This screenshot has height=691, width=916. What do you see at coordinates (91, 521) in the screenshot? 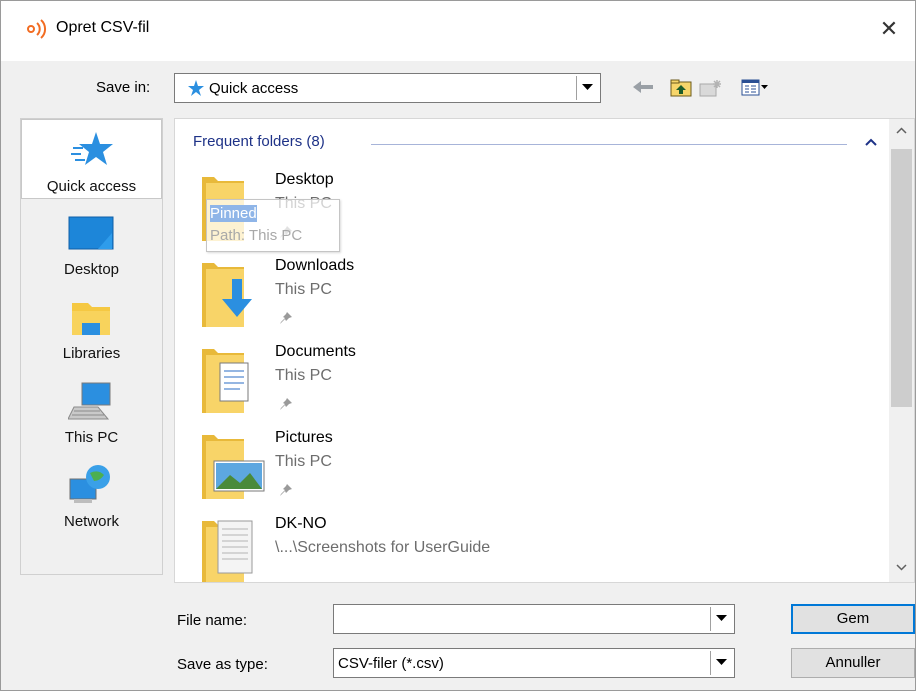
I see `place-label: Network` at bounding box center [91, 521].